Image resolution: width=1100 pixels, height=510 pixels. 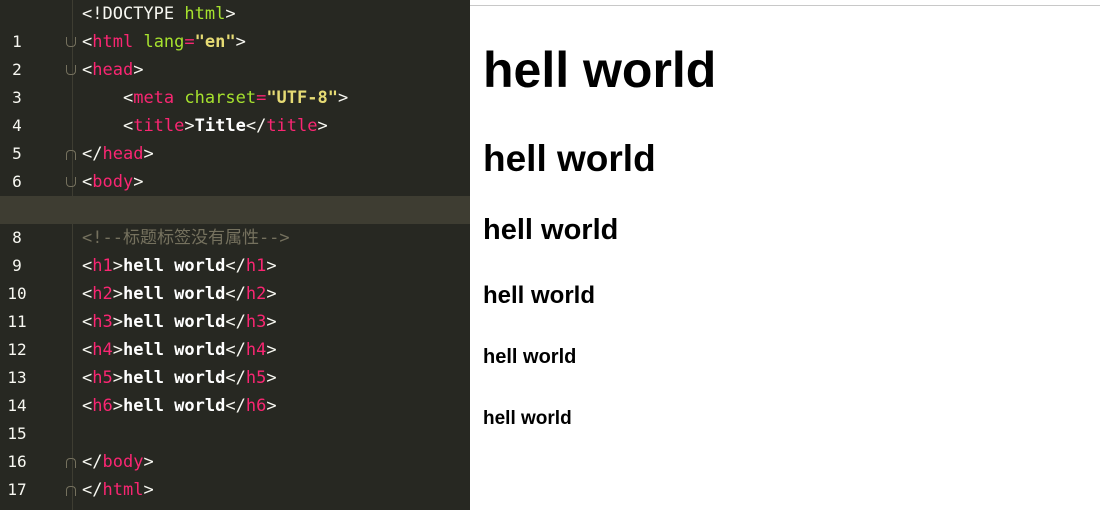 What do you see at coordinates (569, 158) in the screenshot?
I see `preview-heading-h2: hell world` at bounding box center [569, 158].